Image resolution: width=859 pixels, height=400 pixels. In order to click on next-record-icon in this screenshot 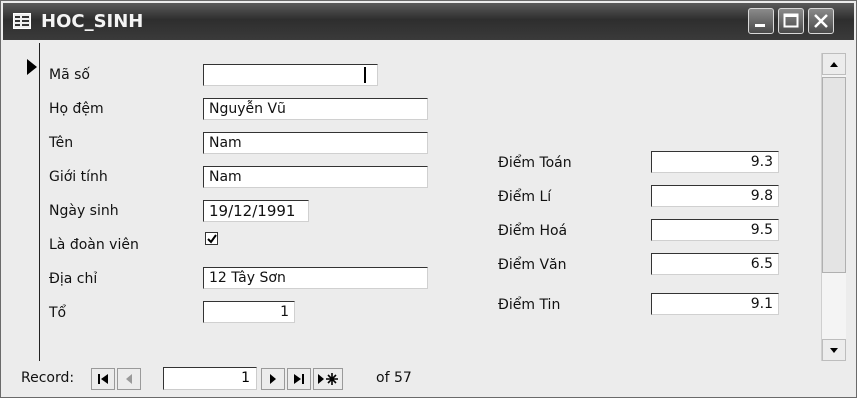, I will do `click(273, 379)`.